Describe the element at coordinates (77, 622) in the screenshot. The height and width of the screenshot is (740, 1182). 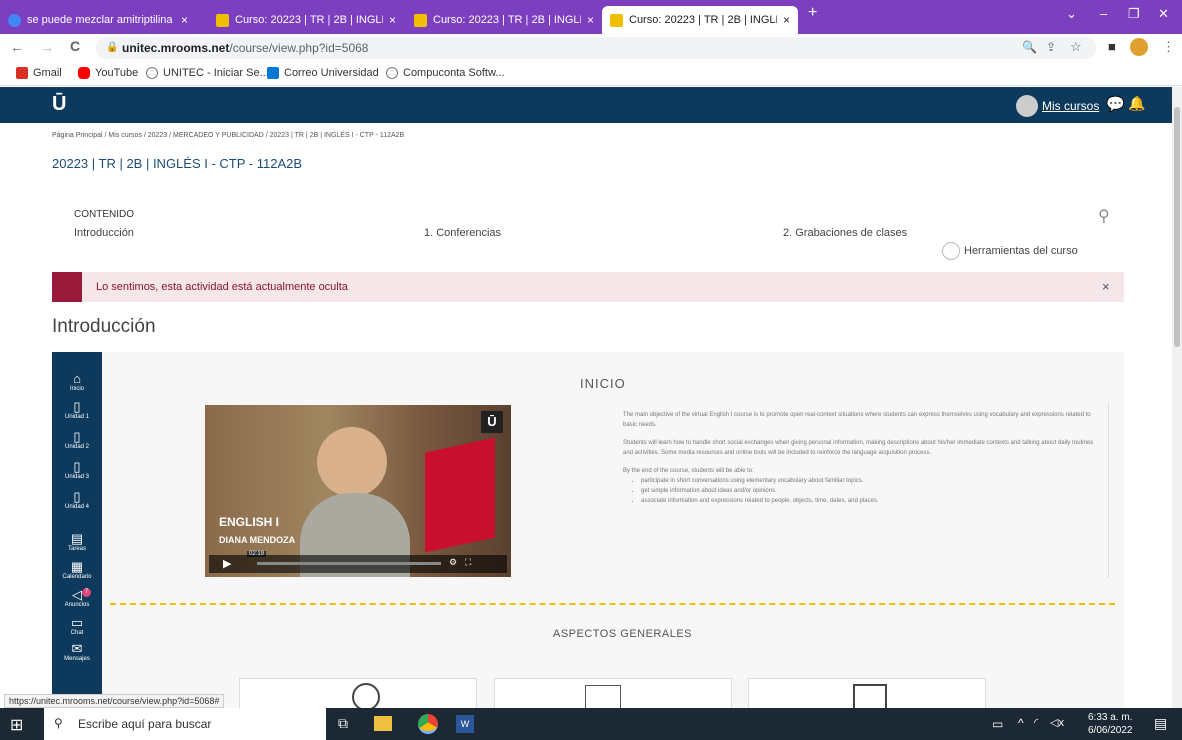
I see `chat-icon: ▭` at that location.